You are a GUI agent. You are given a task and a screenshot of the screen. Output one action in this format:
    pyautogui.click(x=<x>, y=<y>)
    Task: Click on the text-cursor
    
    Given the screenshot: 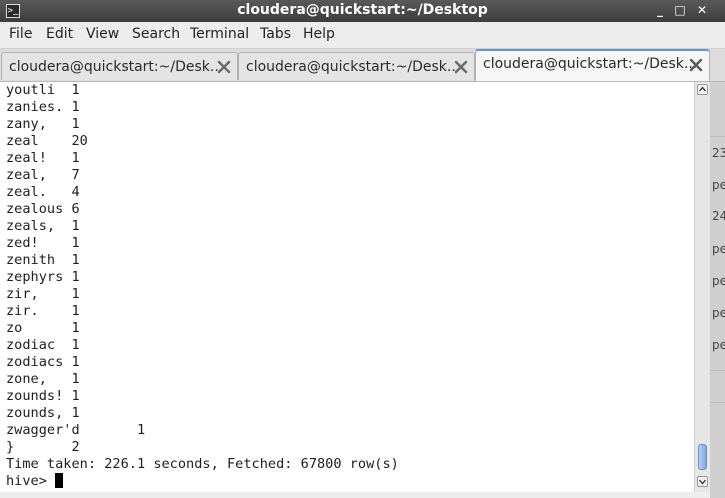 What is the action you would take?
    pyautogui.click(x=59, y=480)
    